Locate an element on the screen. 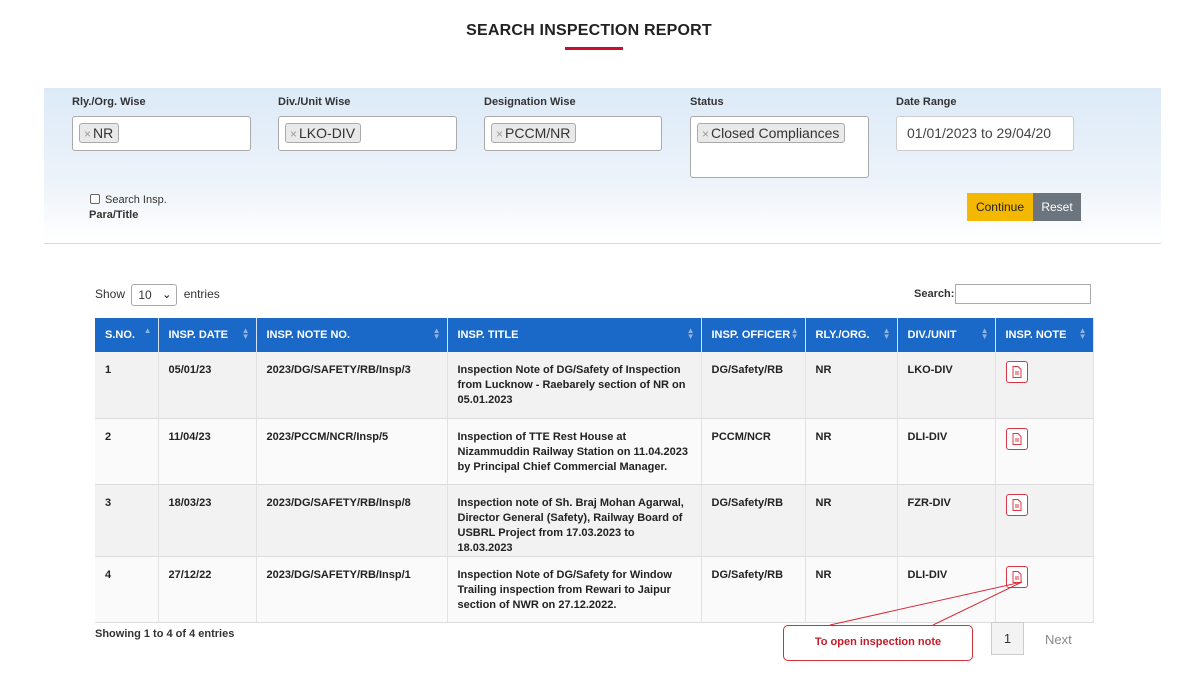  cell-note-no: 2023/DG/SAFETY/RB/Insp/8 is located at coordinates (352, 520).